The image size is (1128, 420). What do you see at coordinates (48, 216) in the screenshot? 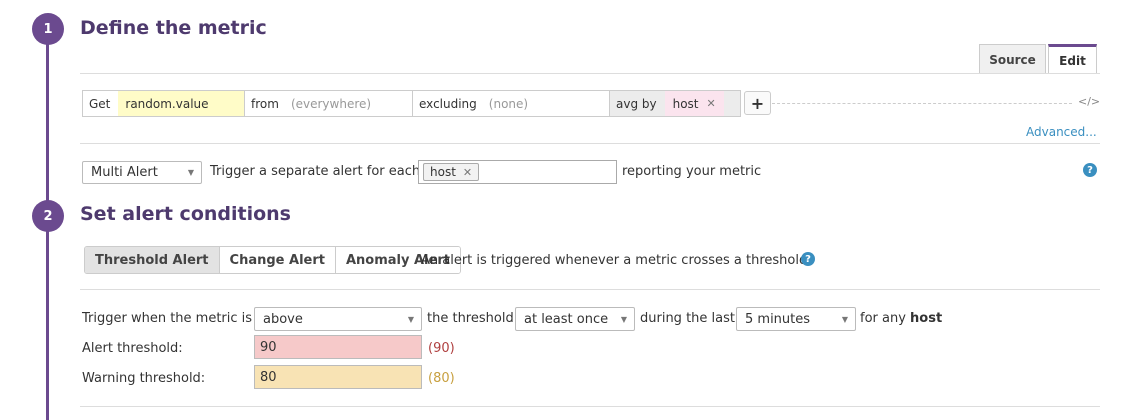
I see `step-2-badge: 2` at bounding box center [48, 216].